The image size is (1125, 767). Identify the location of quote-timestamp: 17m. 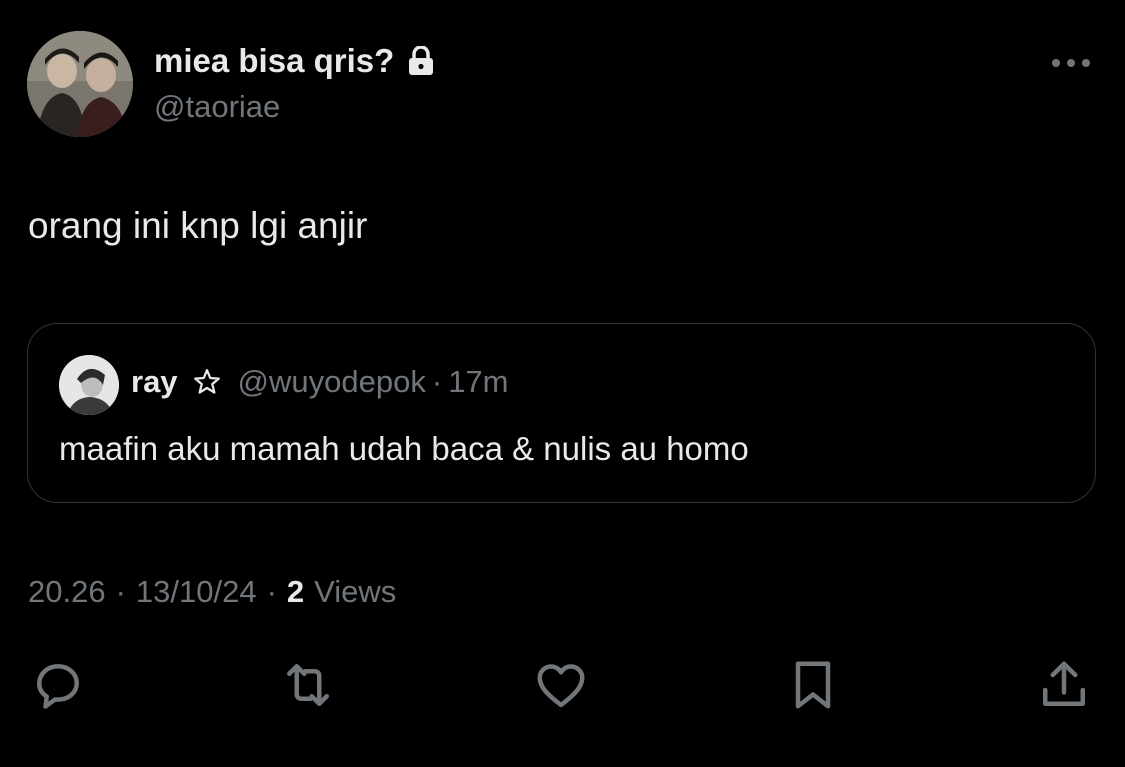
(478, 381).